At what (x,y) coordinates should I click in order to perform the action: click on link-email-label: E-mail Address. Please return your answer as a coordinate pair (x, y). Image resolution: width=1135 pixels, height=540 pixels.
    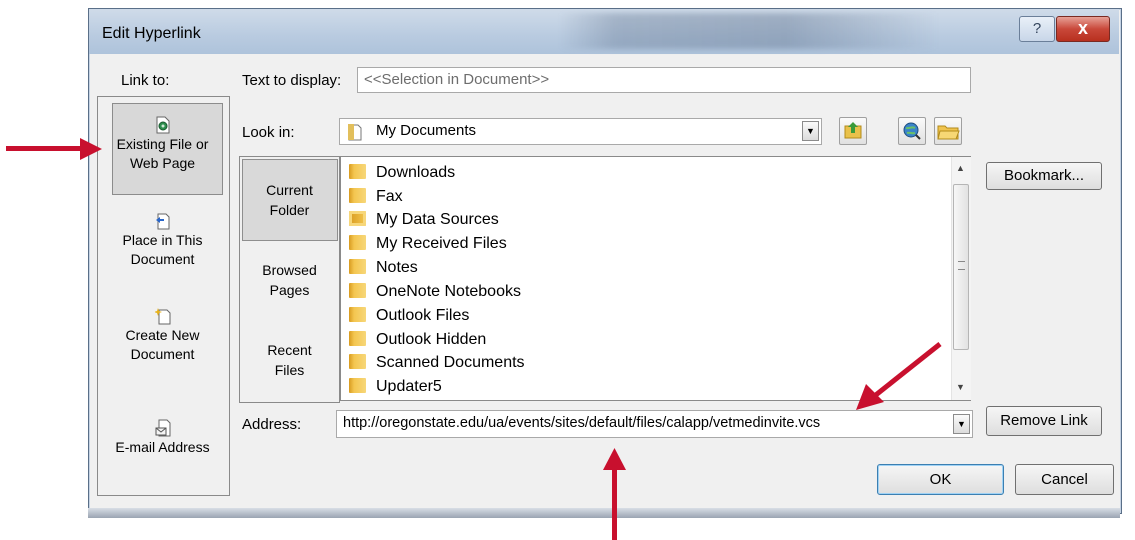
    Looking at the image, I should click on (162, 447).